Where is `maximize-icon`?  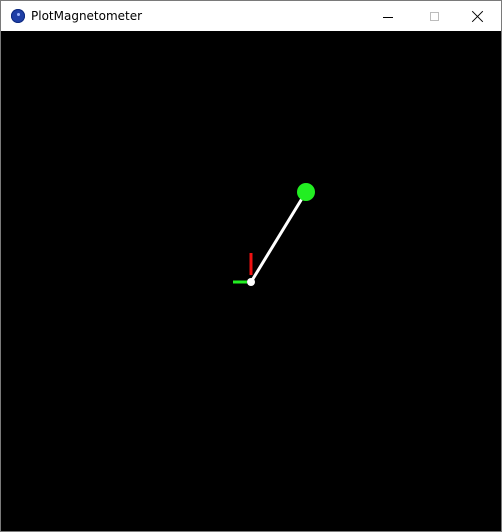 maximize-icon is located at coordinates (434, 16).